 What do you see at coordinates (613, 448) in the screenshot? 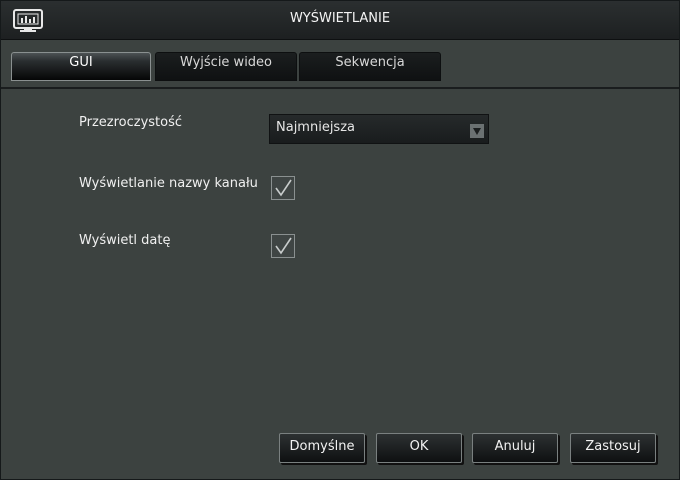
I see `apply-button: Zastosuj` at bounding box center [613, 448].